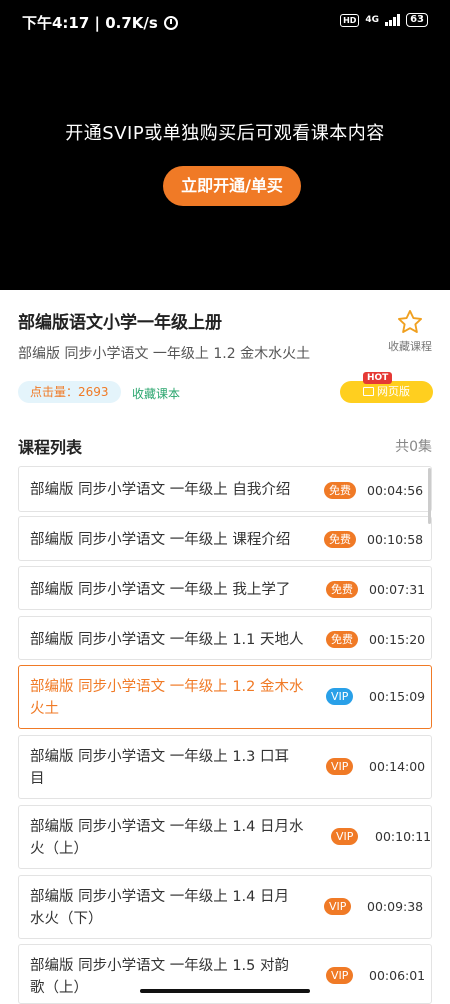 The width and height of the screenshot is (450, 1004). Describe the element at coordinates (59, 849) in the screenshot. I see `lesson-title-line2: 火（上）` at that location.